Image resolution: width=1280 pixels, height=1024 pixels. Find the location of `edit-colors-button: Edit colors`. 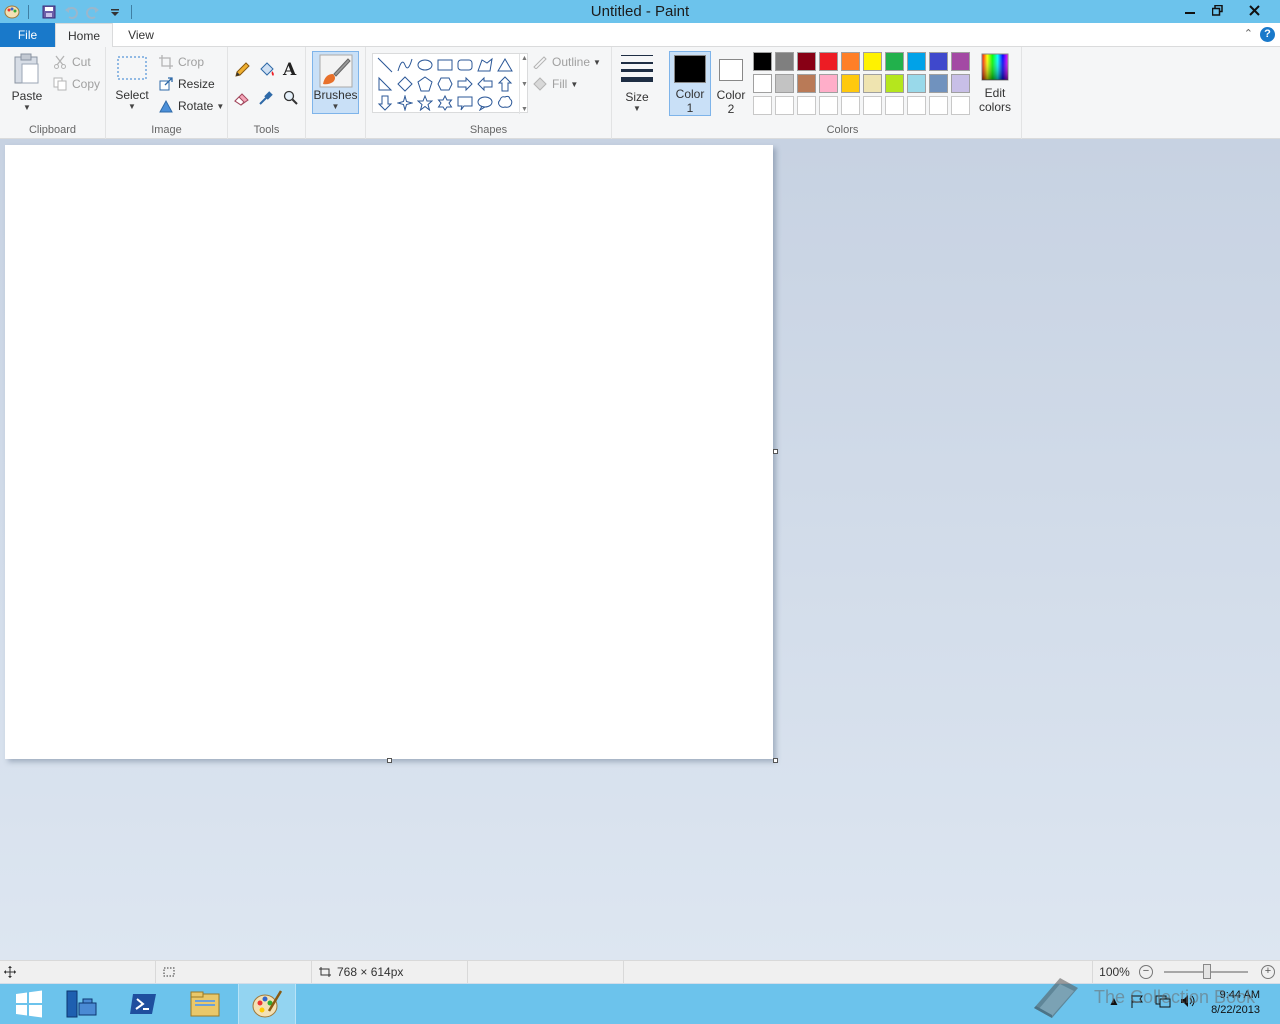

edit-colors-button: Edit colors is located at coordinates (995, 83).